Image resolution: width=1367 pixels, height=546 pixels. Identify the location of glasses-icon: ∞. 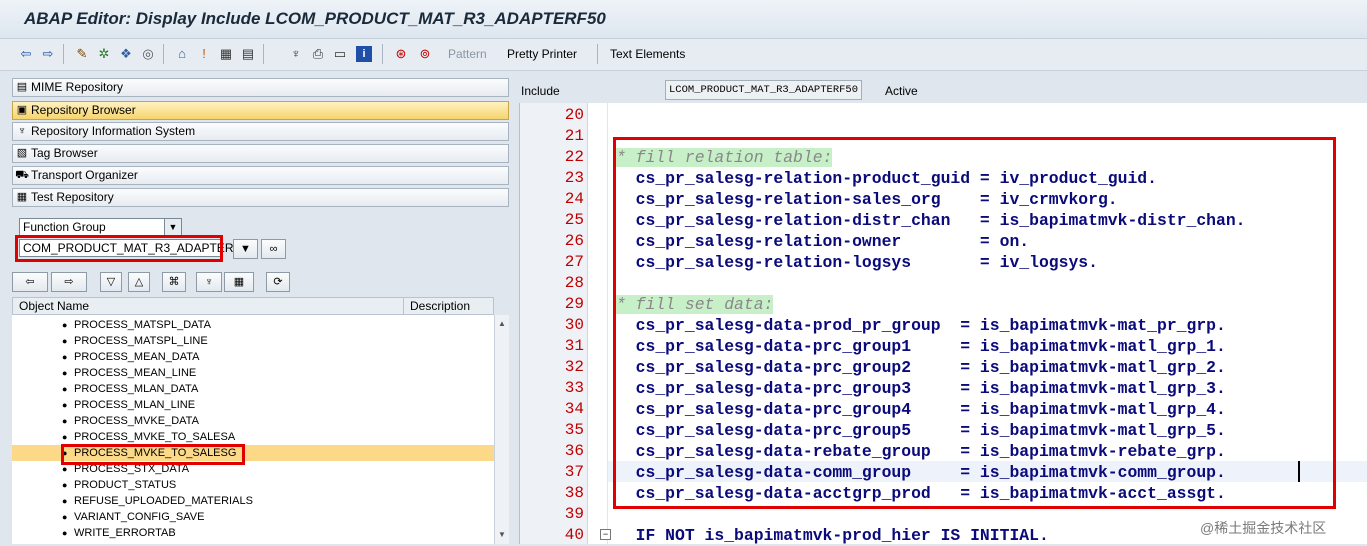
(273, 249).